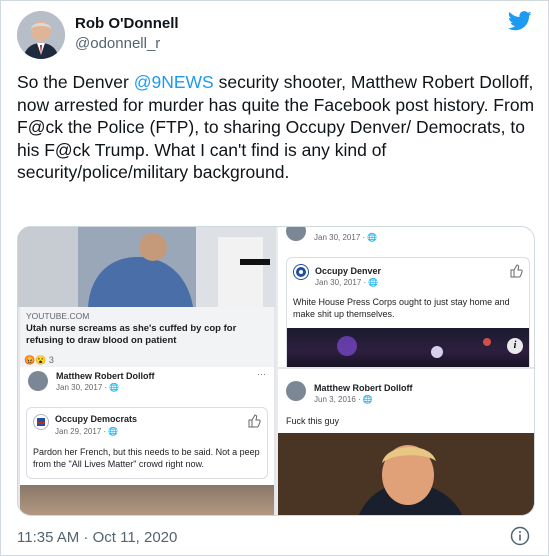 The width and height of the screenshot is (549, 556). I want to click on user-name: Rob O'Donnell, so click(127, 23).